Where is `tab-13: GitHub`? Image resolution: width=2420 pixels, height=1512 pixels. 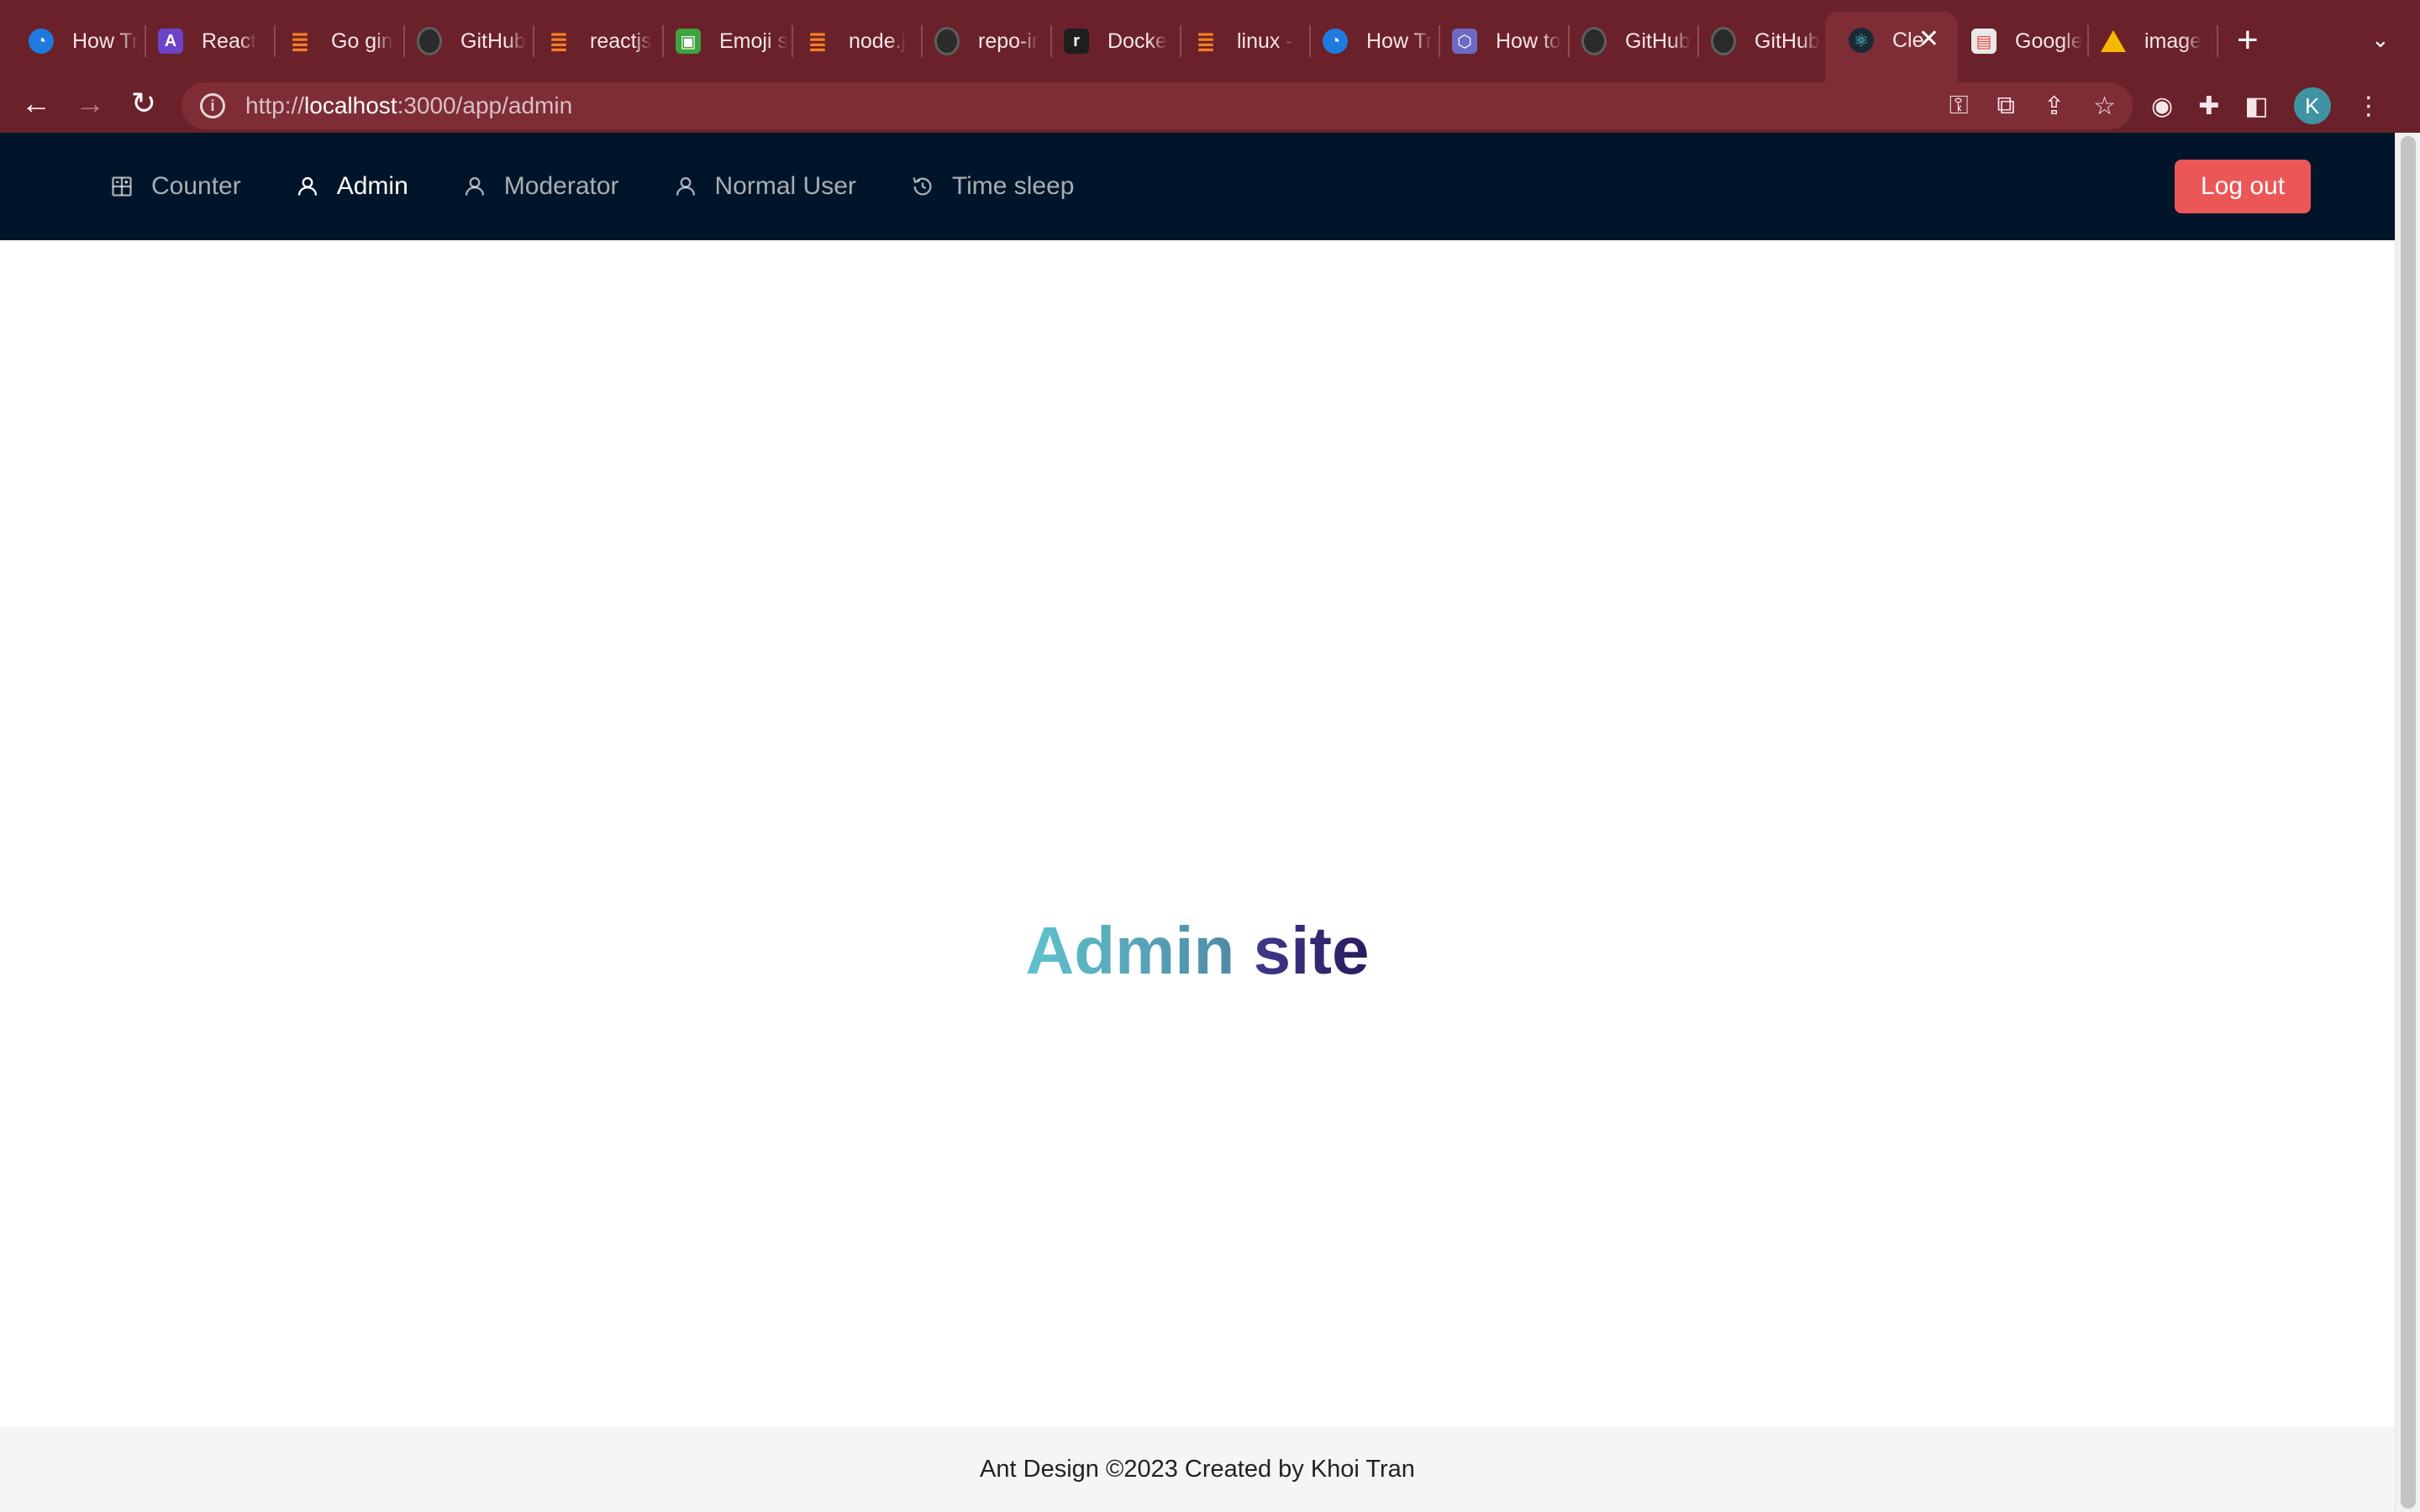 tab-13: GitHub is located at coordinates (1628, 41).